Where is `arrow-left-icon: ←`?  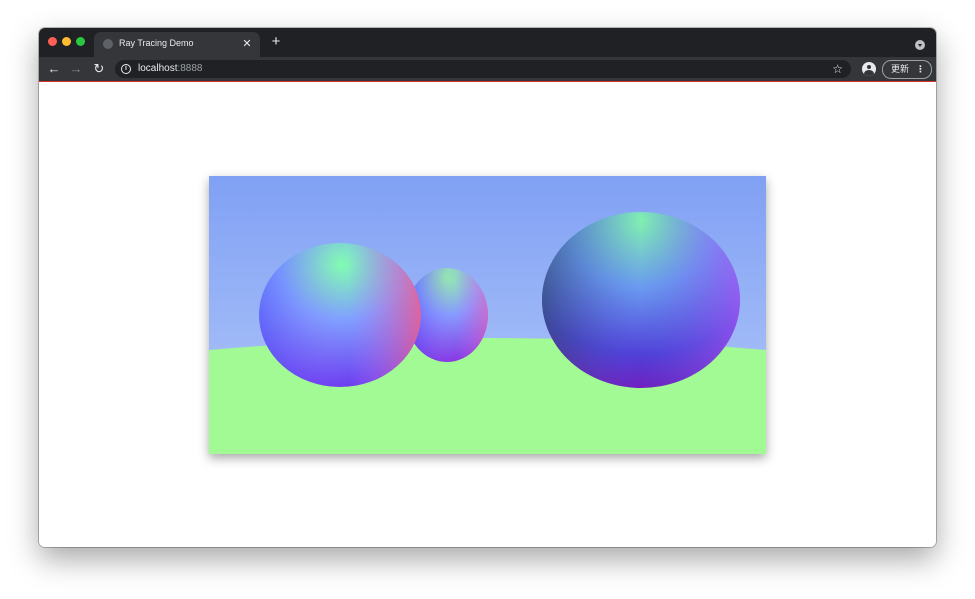
arrow-left-icon: ← is located at coordinates (54, 69).